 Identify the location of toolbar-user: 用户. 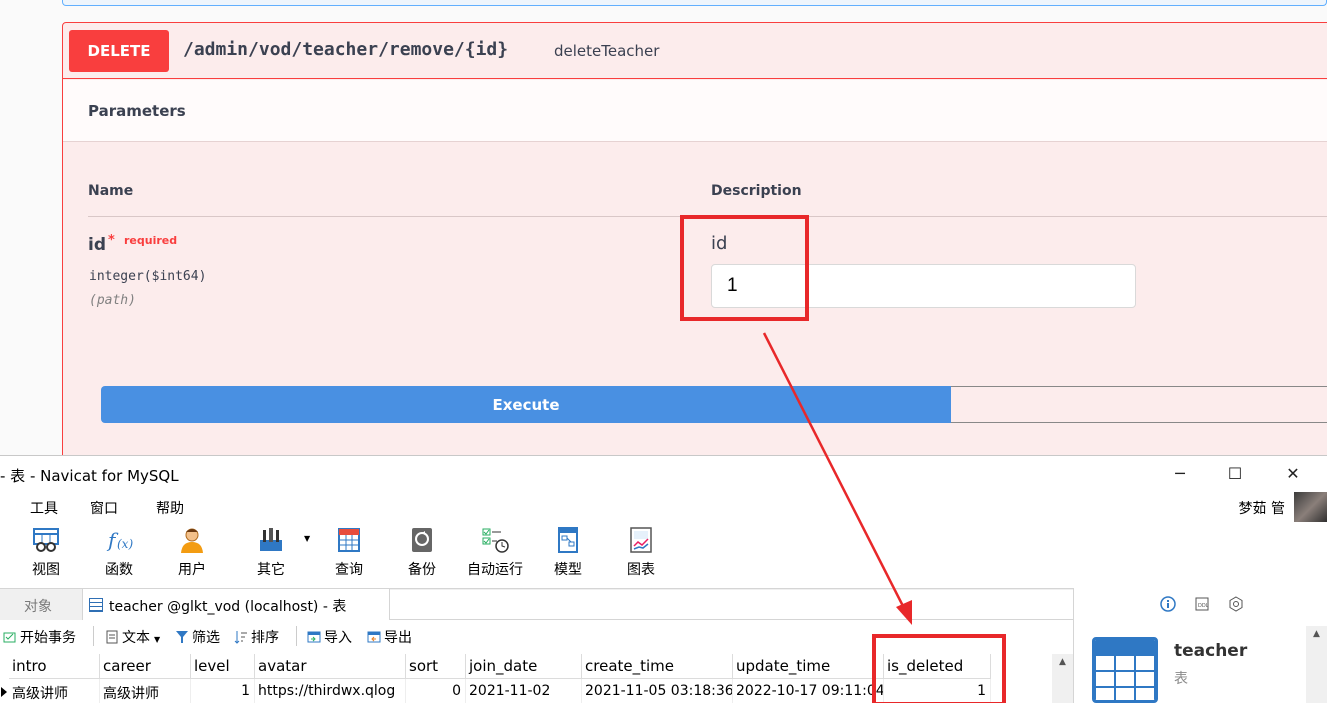
(192, 552).